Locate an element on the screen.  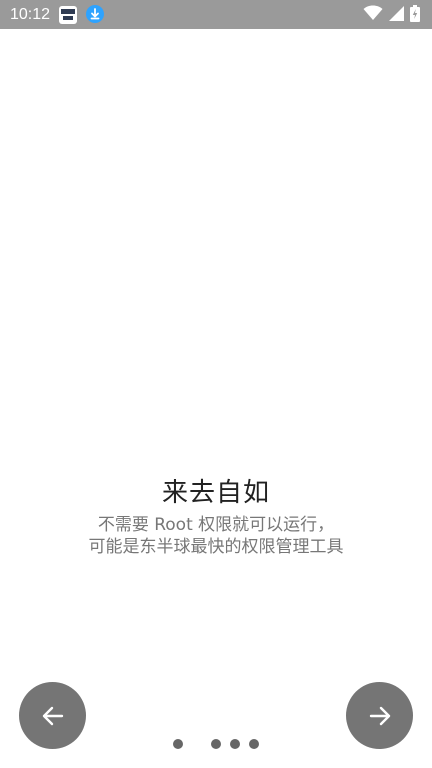
app-notification-bar is located at coordinates (68, 11).